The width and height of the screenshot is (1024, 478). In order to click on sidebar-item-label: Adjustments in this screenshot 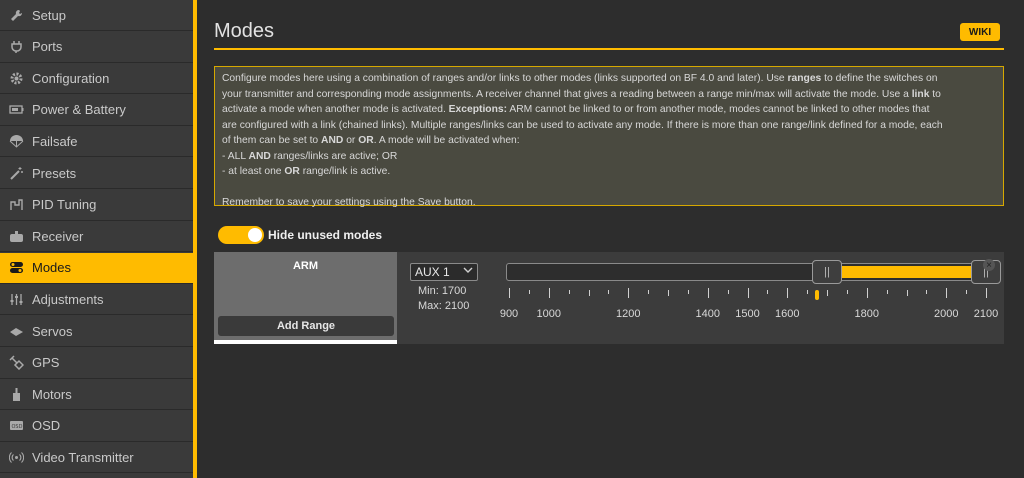, I will do `click(68, 299)`.